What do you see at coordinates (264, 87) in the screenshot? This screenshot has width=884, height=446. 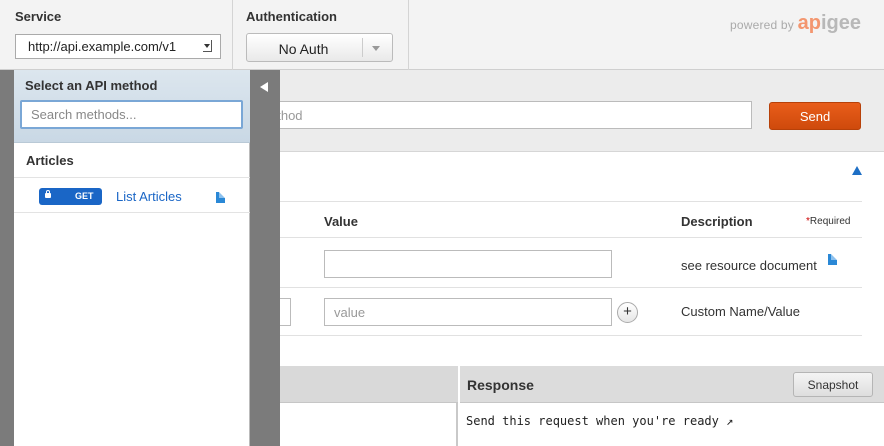 I see `collapse-left-icon` at bounding box center [264, 87].